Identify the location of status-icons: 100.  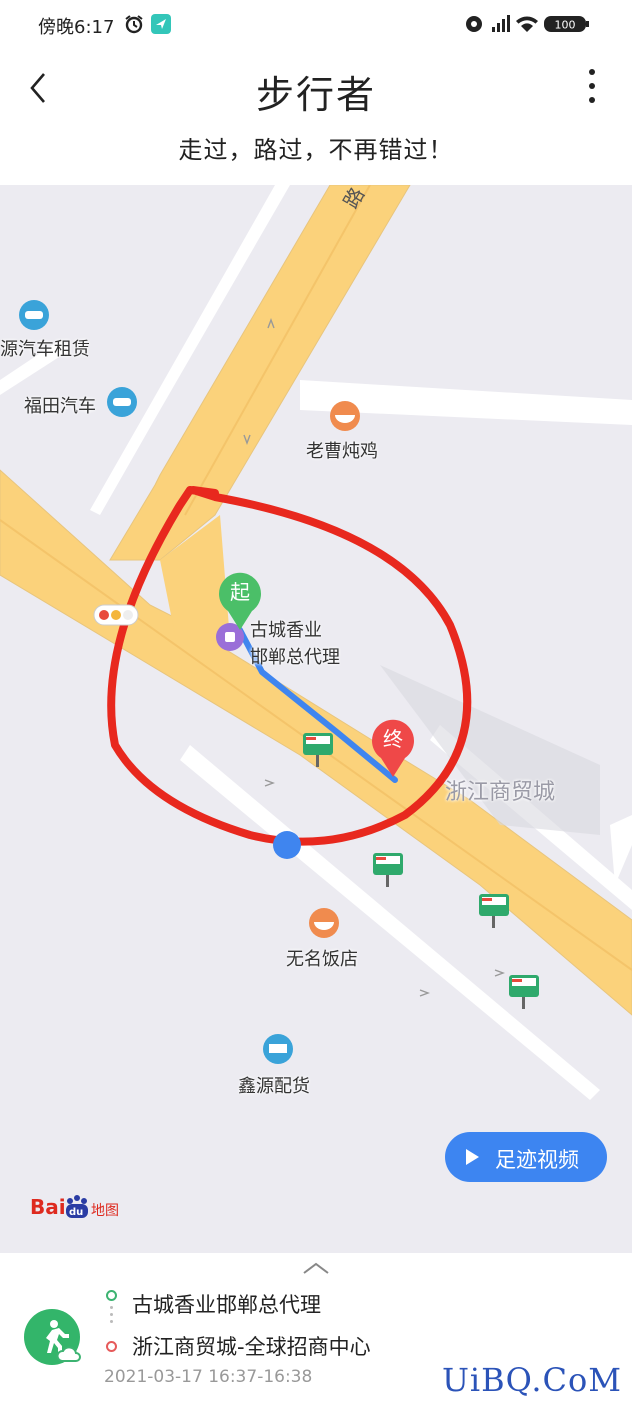
(529, 24).